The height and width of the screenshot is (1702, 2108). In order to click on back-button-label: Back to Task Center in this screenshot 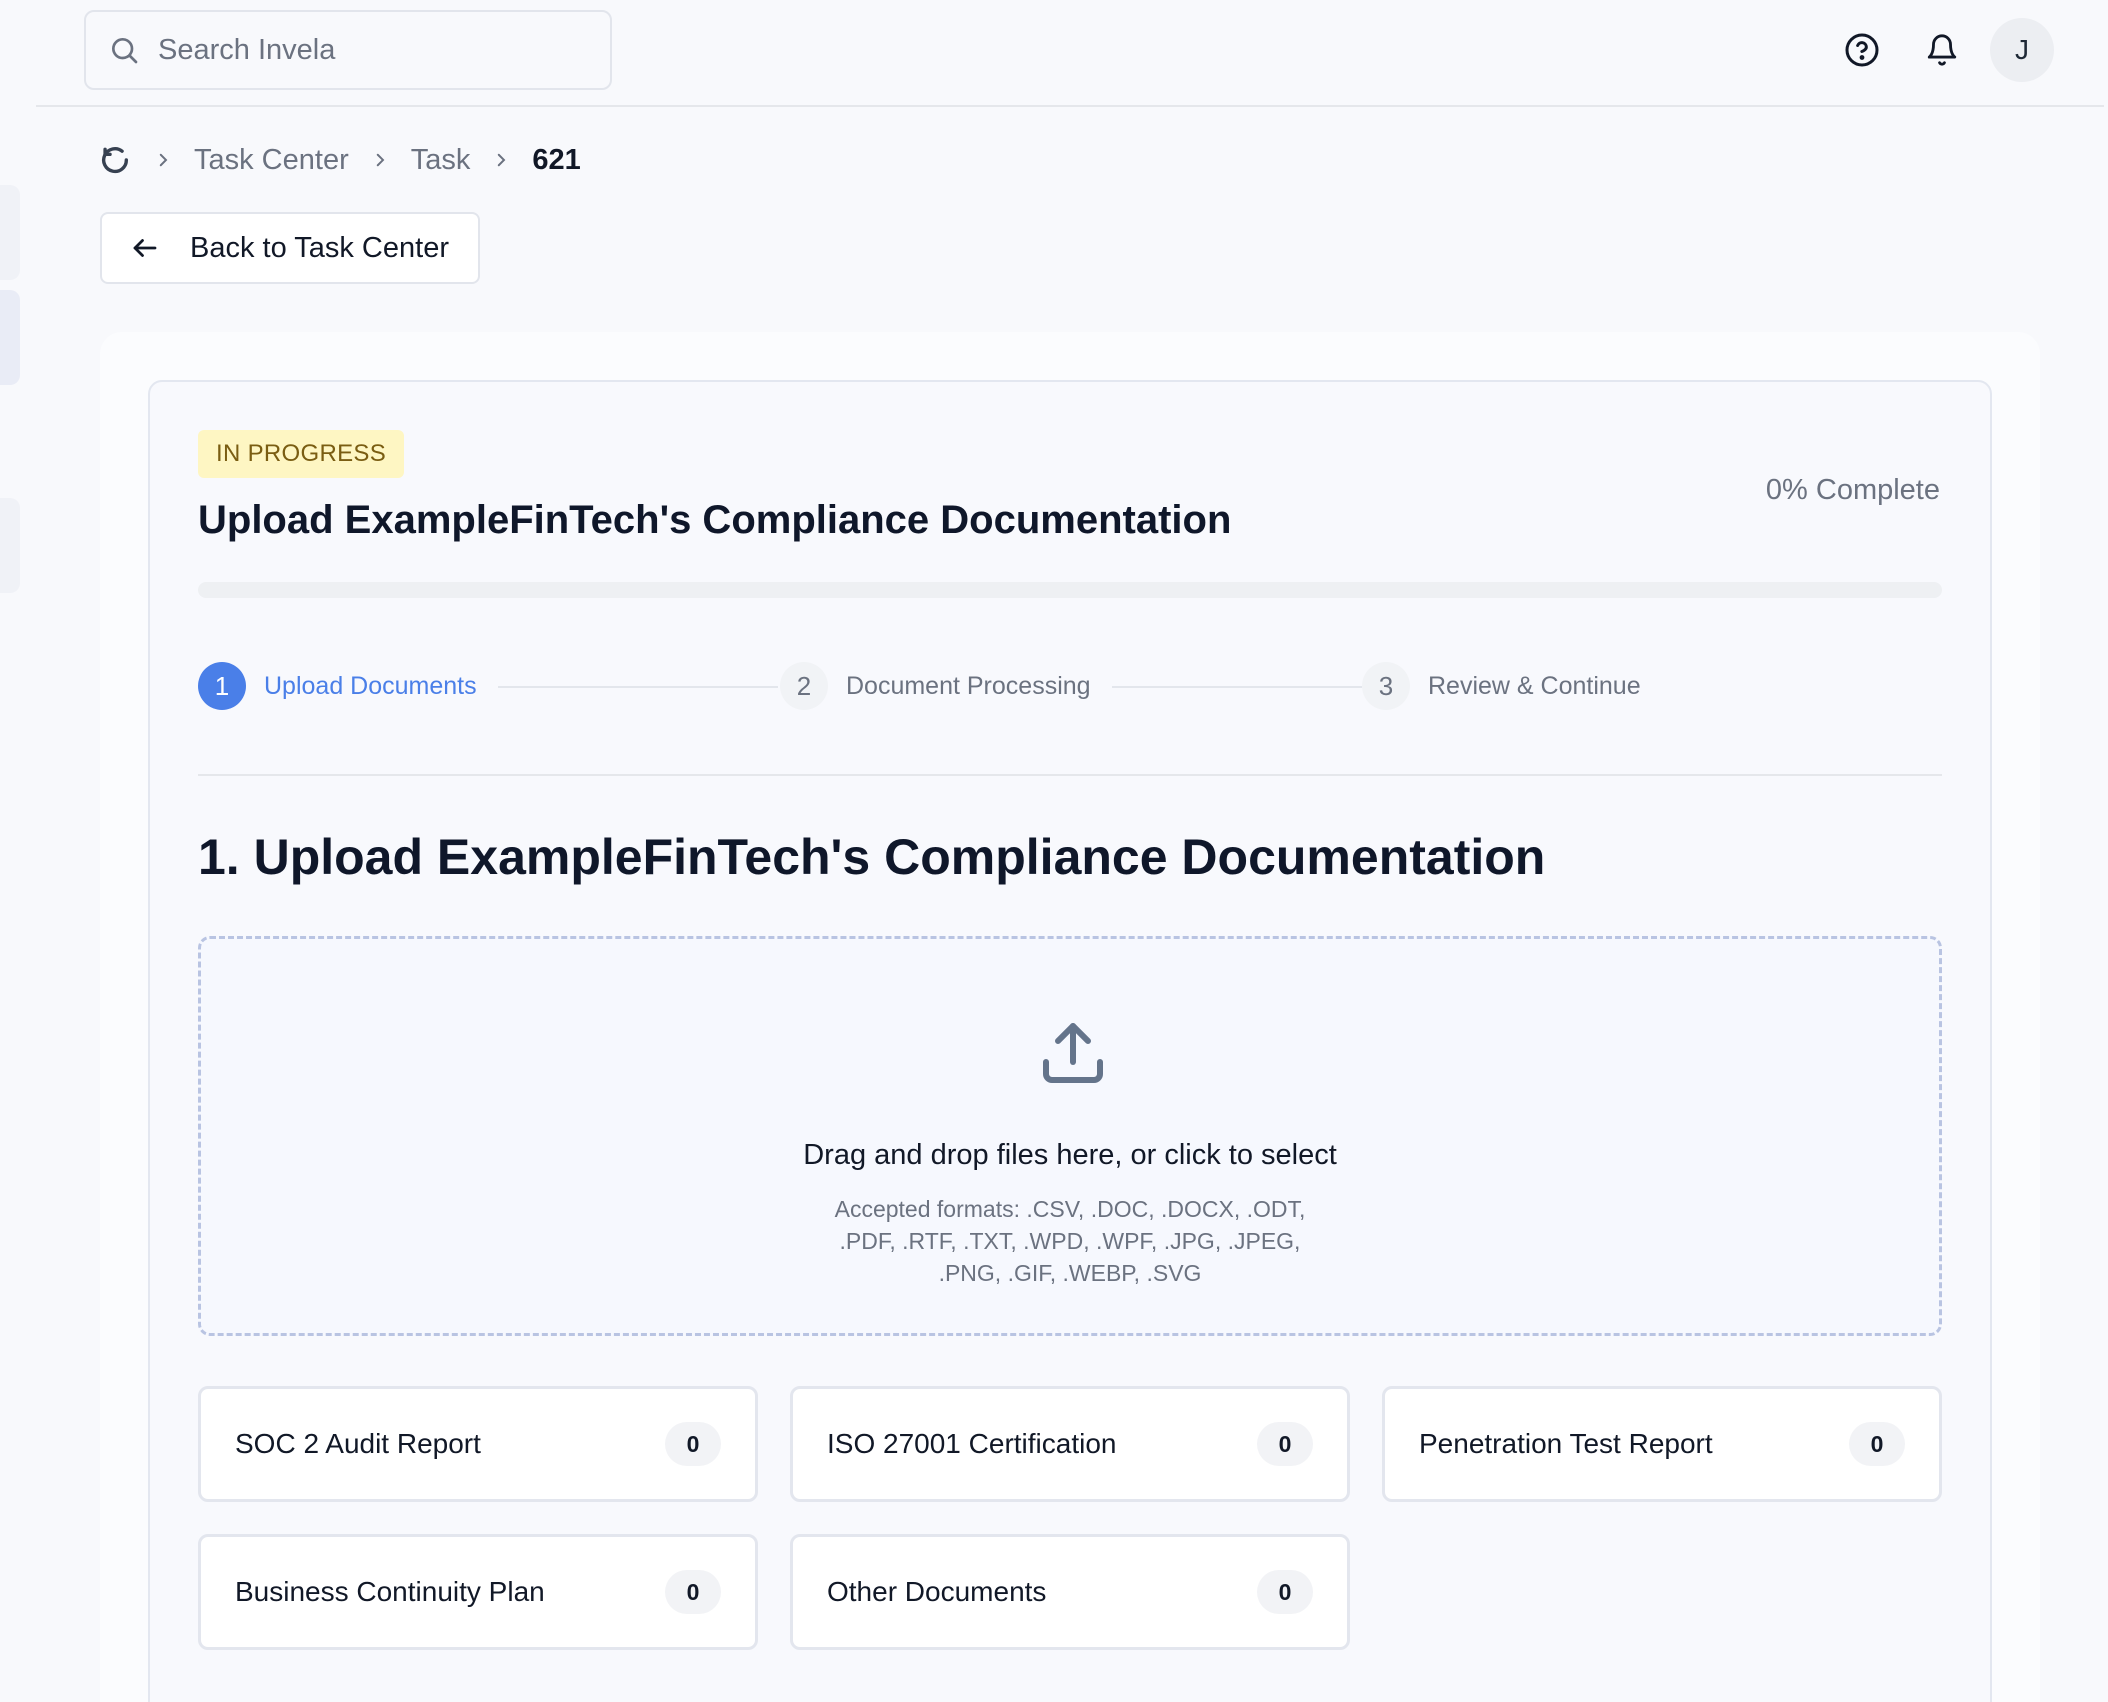, I will do `click(319, 247)`.